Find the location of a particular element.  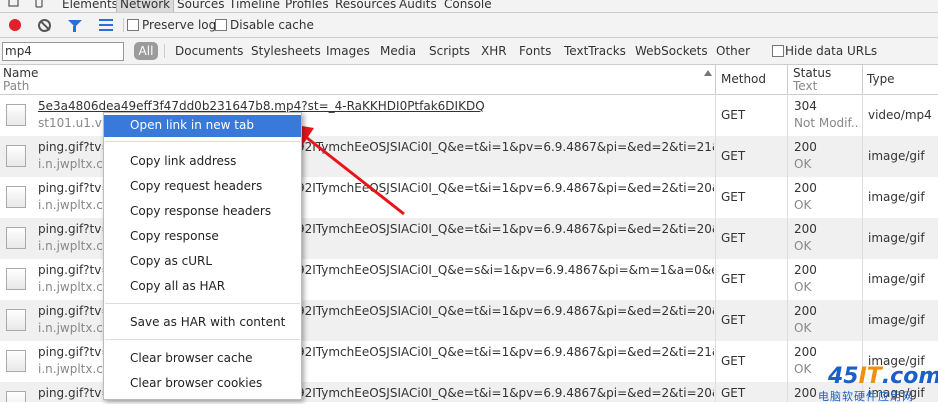

filter-divider is located at coordinates (164, 51).